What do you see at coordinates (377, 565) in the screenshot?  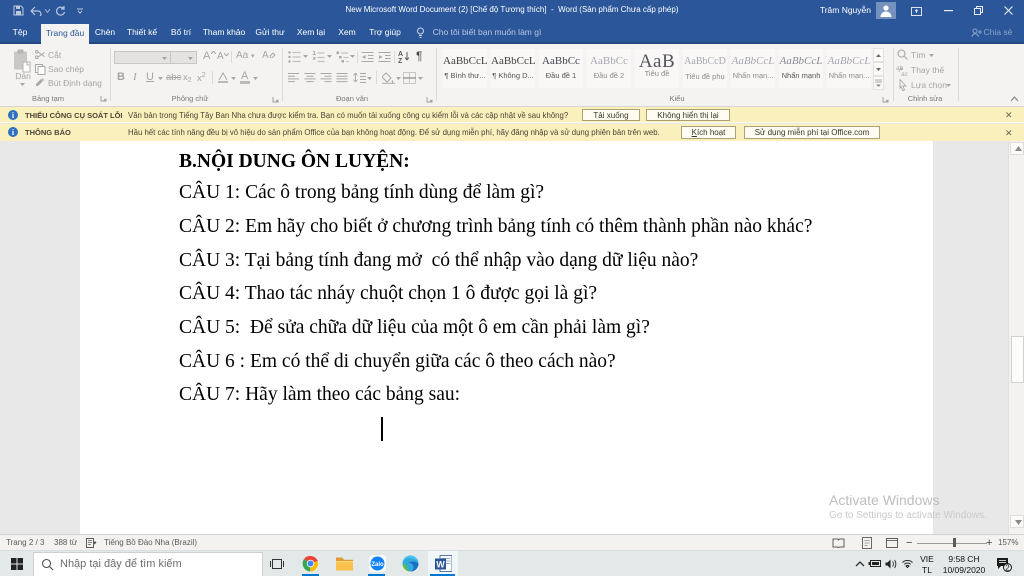 I see `svg-text: Zalo` at bounding box center [377, 565].